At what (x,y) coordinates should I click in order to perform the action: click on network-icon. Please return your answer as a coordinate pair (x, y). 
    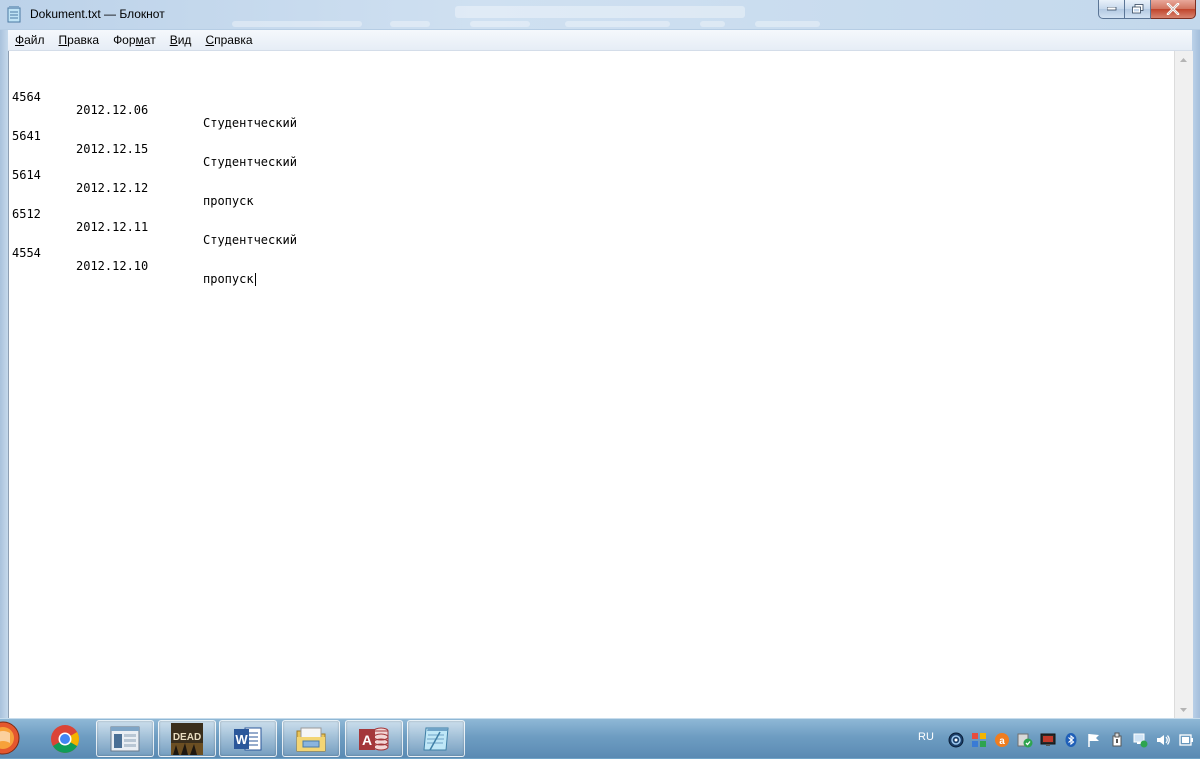
    Looking at the image, I should click on (1140, 740).